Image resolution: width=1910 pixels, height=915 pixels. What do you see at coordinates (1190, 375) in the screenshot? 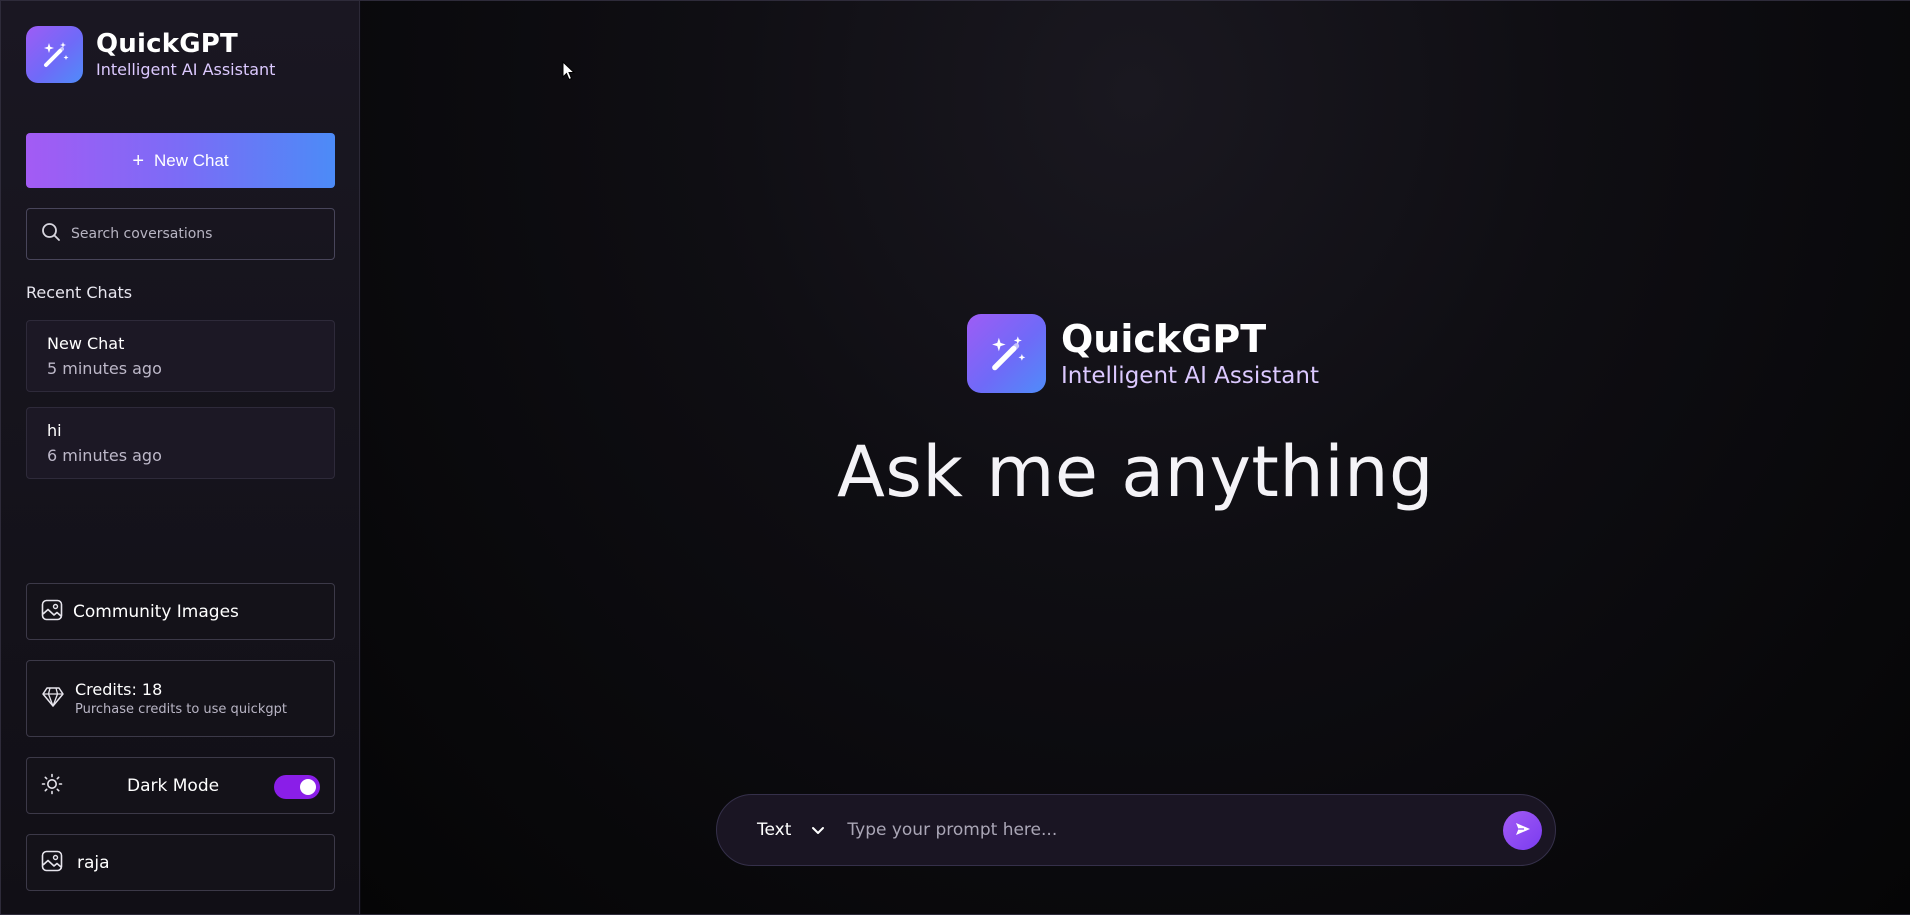
I see `hero-subtitle: Intelligent AI Assistant` at bounding box center [1190, 375].